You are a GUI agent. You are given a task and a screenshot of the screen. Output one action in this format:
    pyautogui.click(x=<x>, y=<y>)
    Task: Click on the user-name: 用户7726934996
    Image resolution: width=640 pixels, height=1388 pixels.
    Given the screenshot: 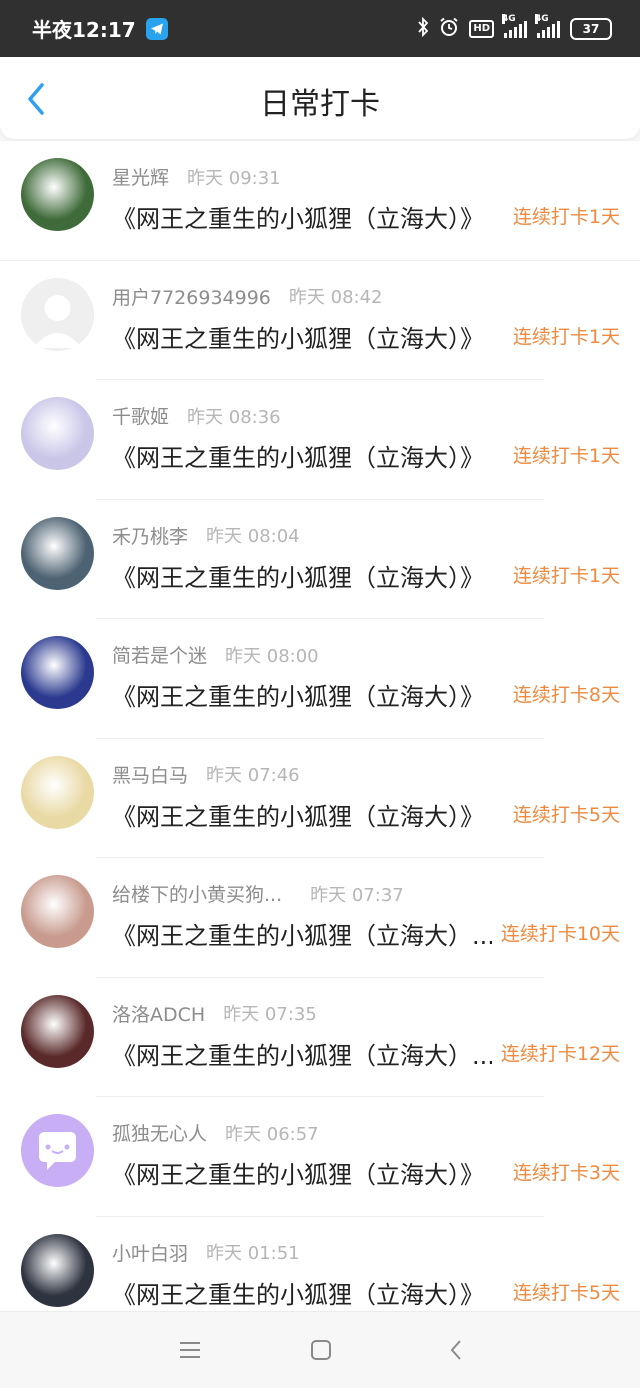 What is the action you would take?
    pyautogui.click(x=191, y=296)
    